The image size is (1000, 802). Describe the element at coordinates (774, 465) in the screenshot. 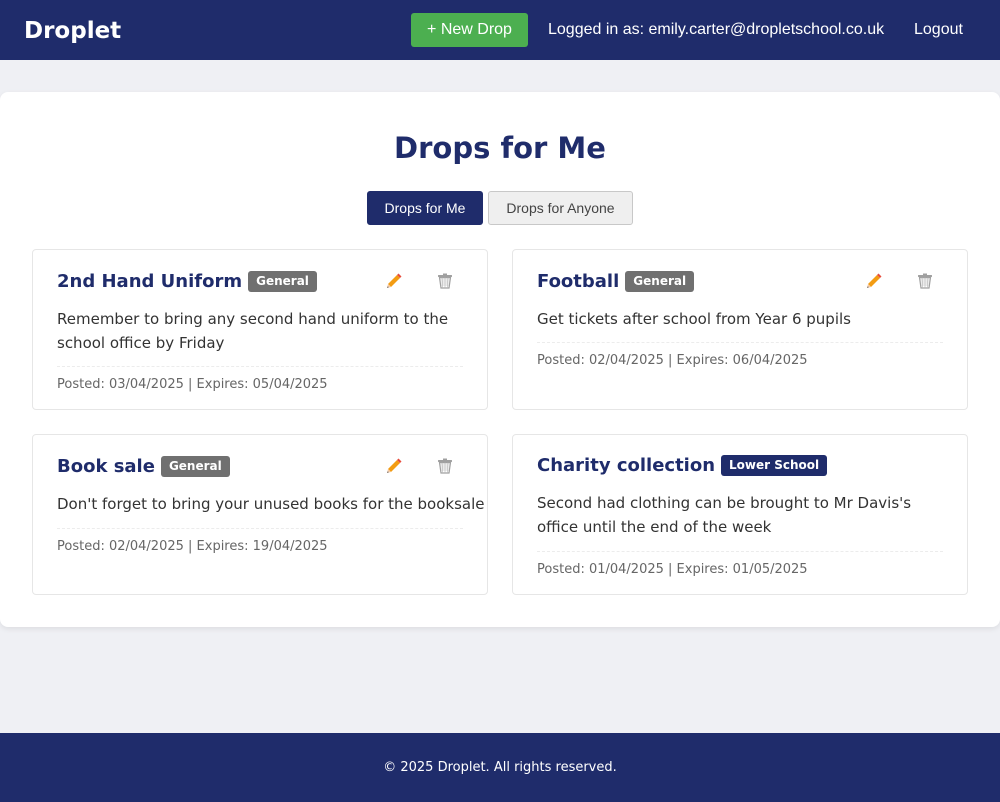

I see `category-badge: Lower School` at that location.